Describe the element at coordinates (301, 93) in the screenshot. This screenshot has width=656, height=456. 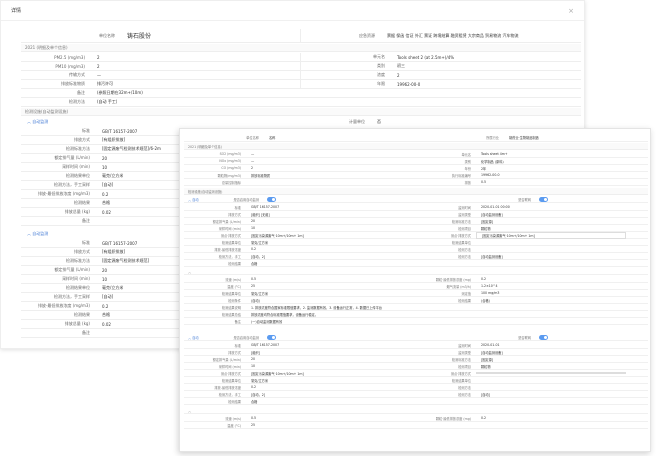
I see `remark-row: 备注 (参照日期在32m+/10m)` at that location.